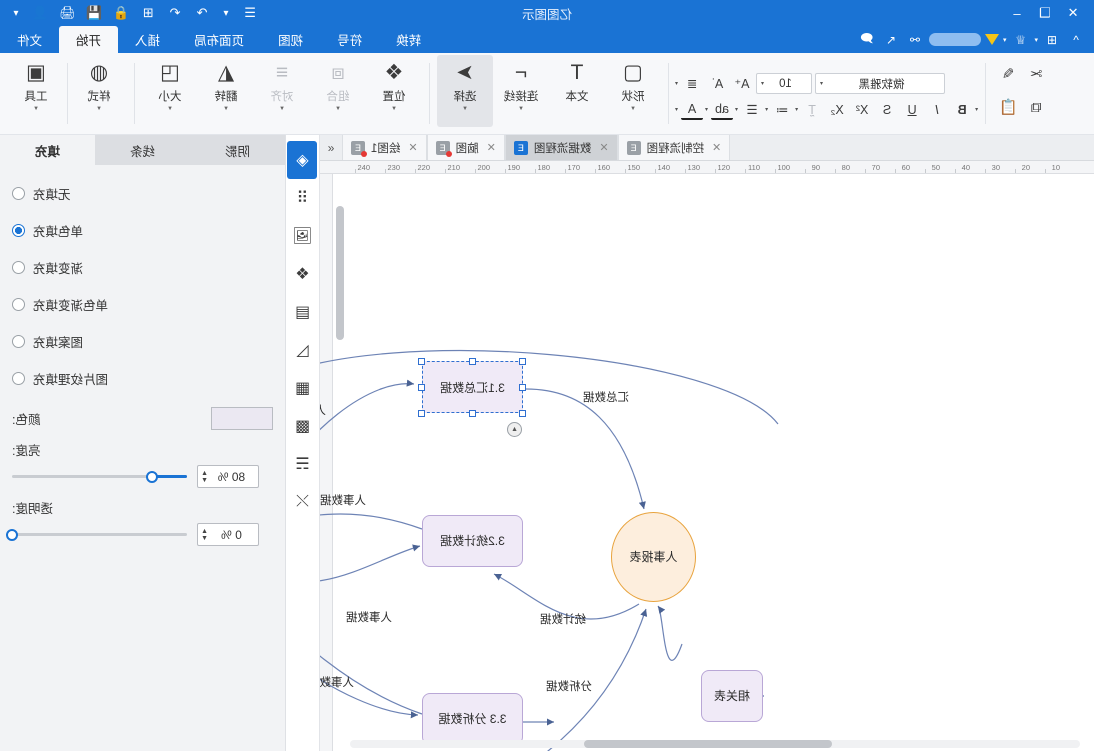 The width and height of the screenshot is (1094, 751). What do you see at coordinates (302, 160) in the screenshot?
I see `rail-fill-icon: ◈` at bounding box center [302, 160].